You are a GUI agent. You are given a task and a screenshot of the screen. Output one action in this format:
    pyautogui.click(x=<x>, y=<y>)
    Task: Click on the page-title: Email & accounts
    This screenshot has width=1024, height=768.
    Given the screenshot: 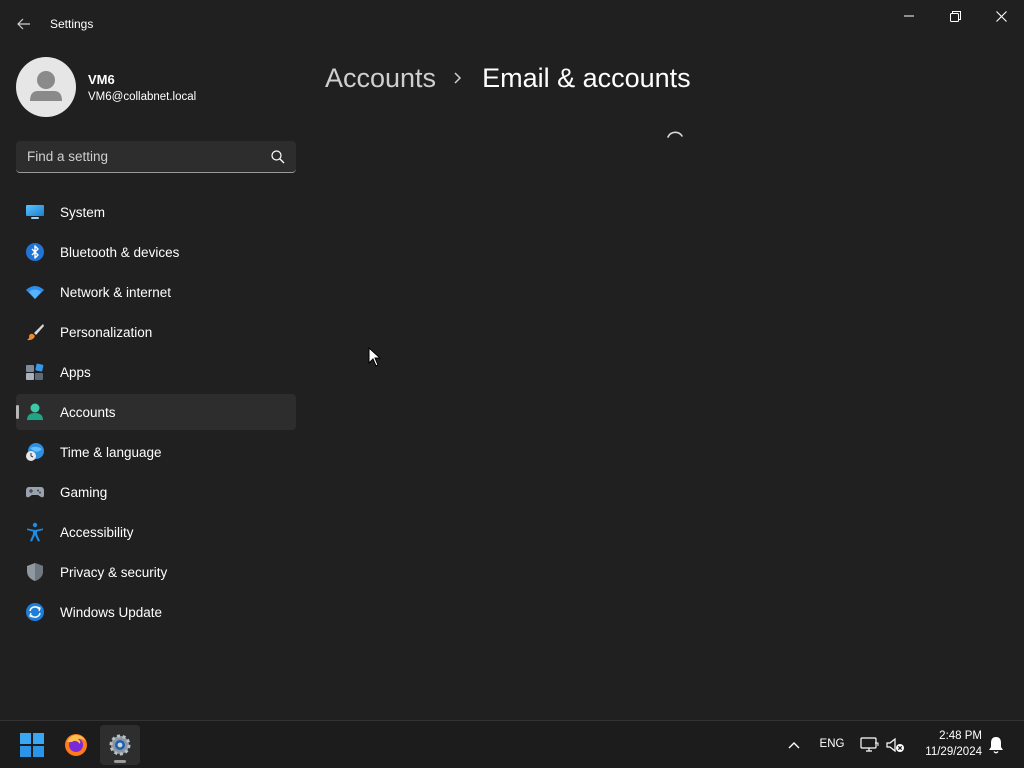 What is the action you would take?
    pyautogui.click(x=586, y=77)
    